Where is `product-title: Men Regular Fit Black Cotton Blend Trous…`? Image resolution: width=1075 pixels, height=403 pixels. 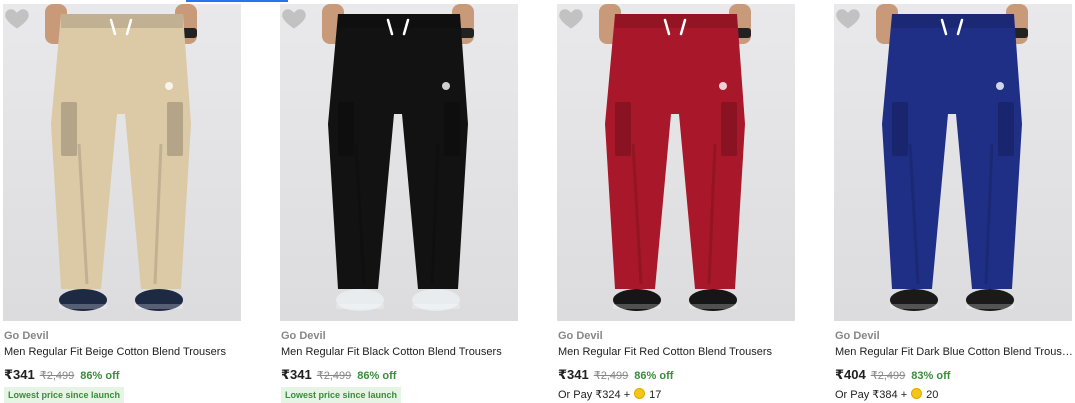 product-title: Men Regular Fit Black Cotton Blend Trous… is located at coordinates (400, 352).